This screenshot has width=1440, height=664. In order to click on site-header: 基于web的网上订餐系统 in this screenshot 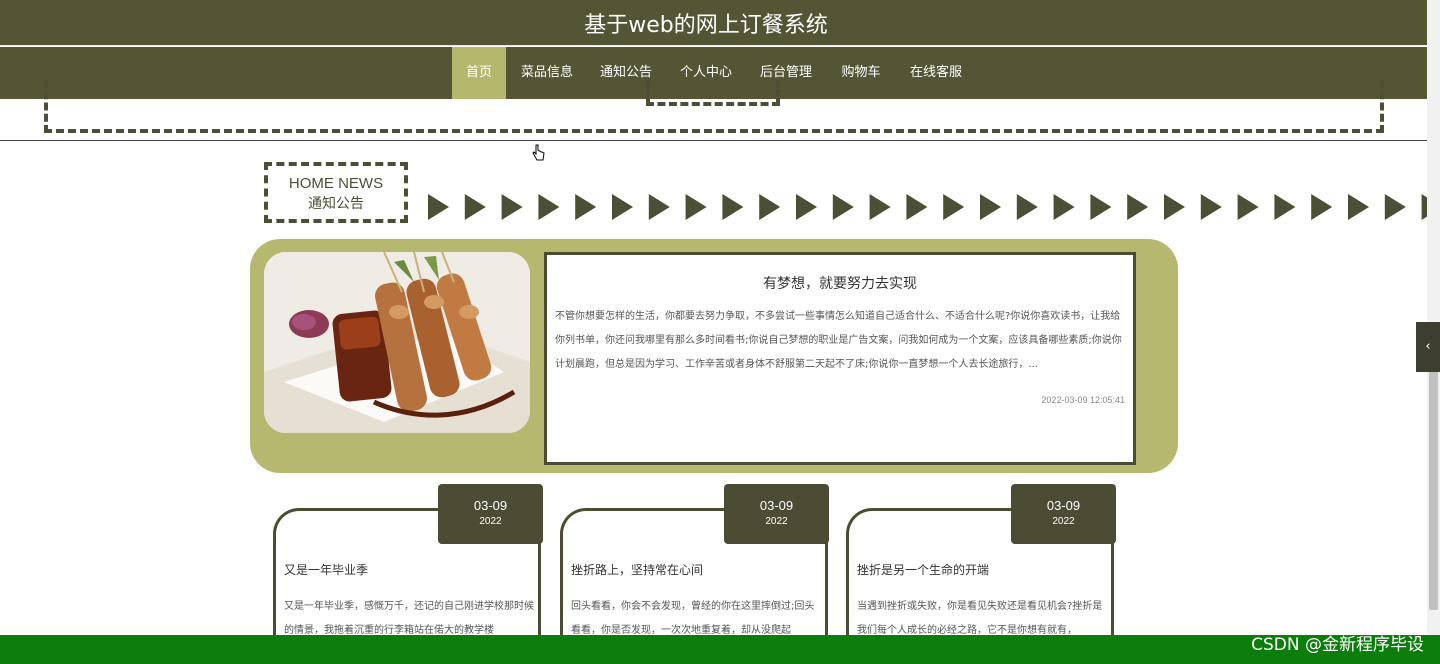, I will do `click(713, 23)`.